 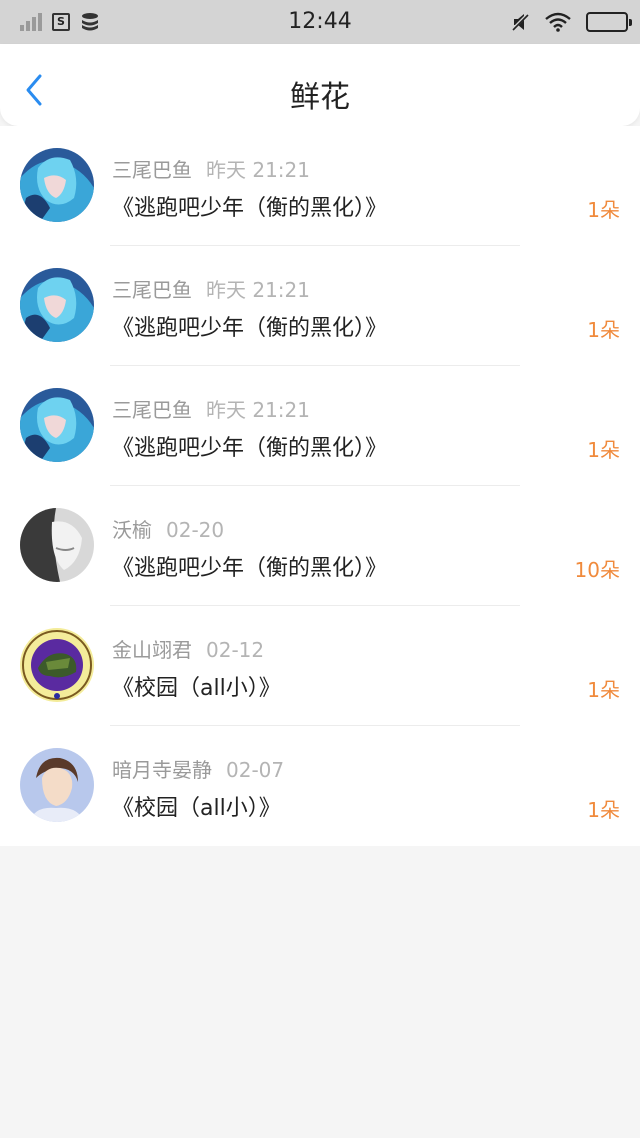 I want to click on item-time: 02-12, so click(x=235, y=650).